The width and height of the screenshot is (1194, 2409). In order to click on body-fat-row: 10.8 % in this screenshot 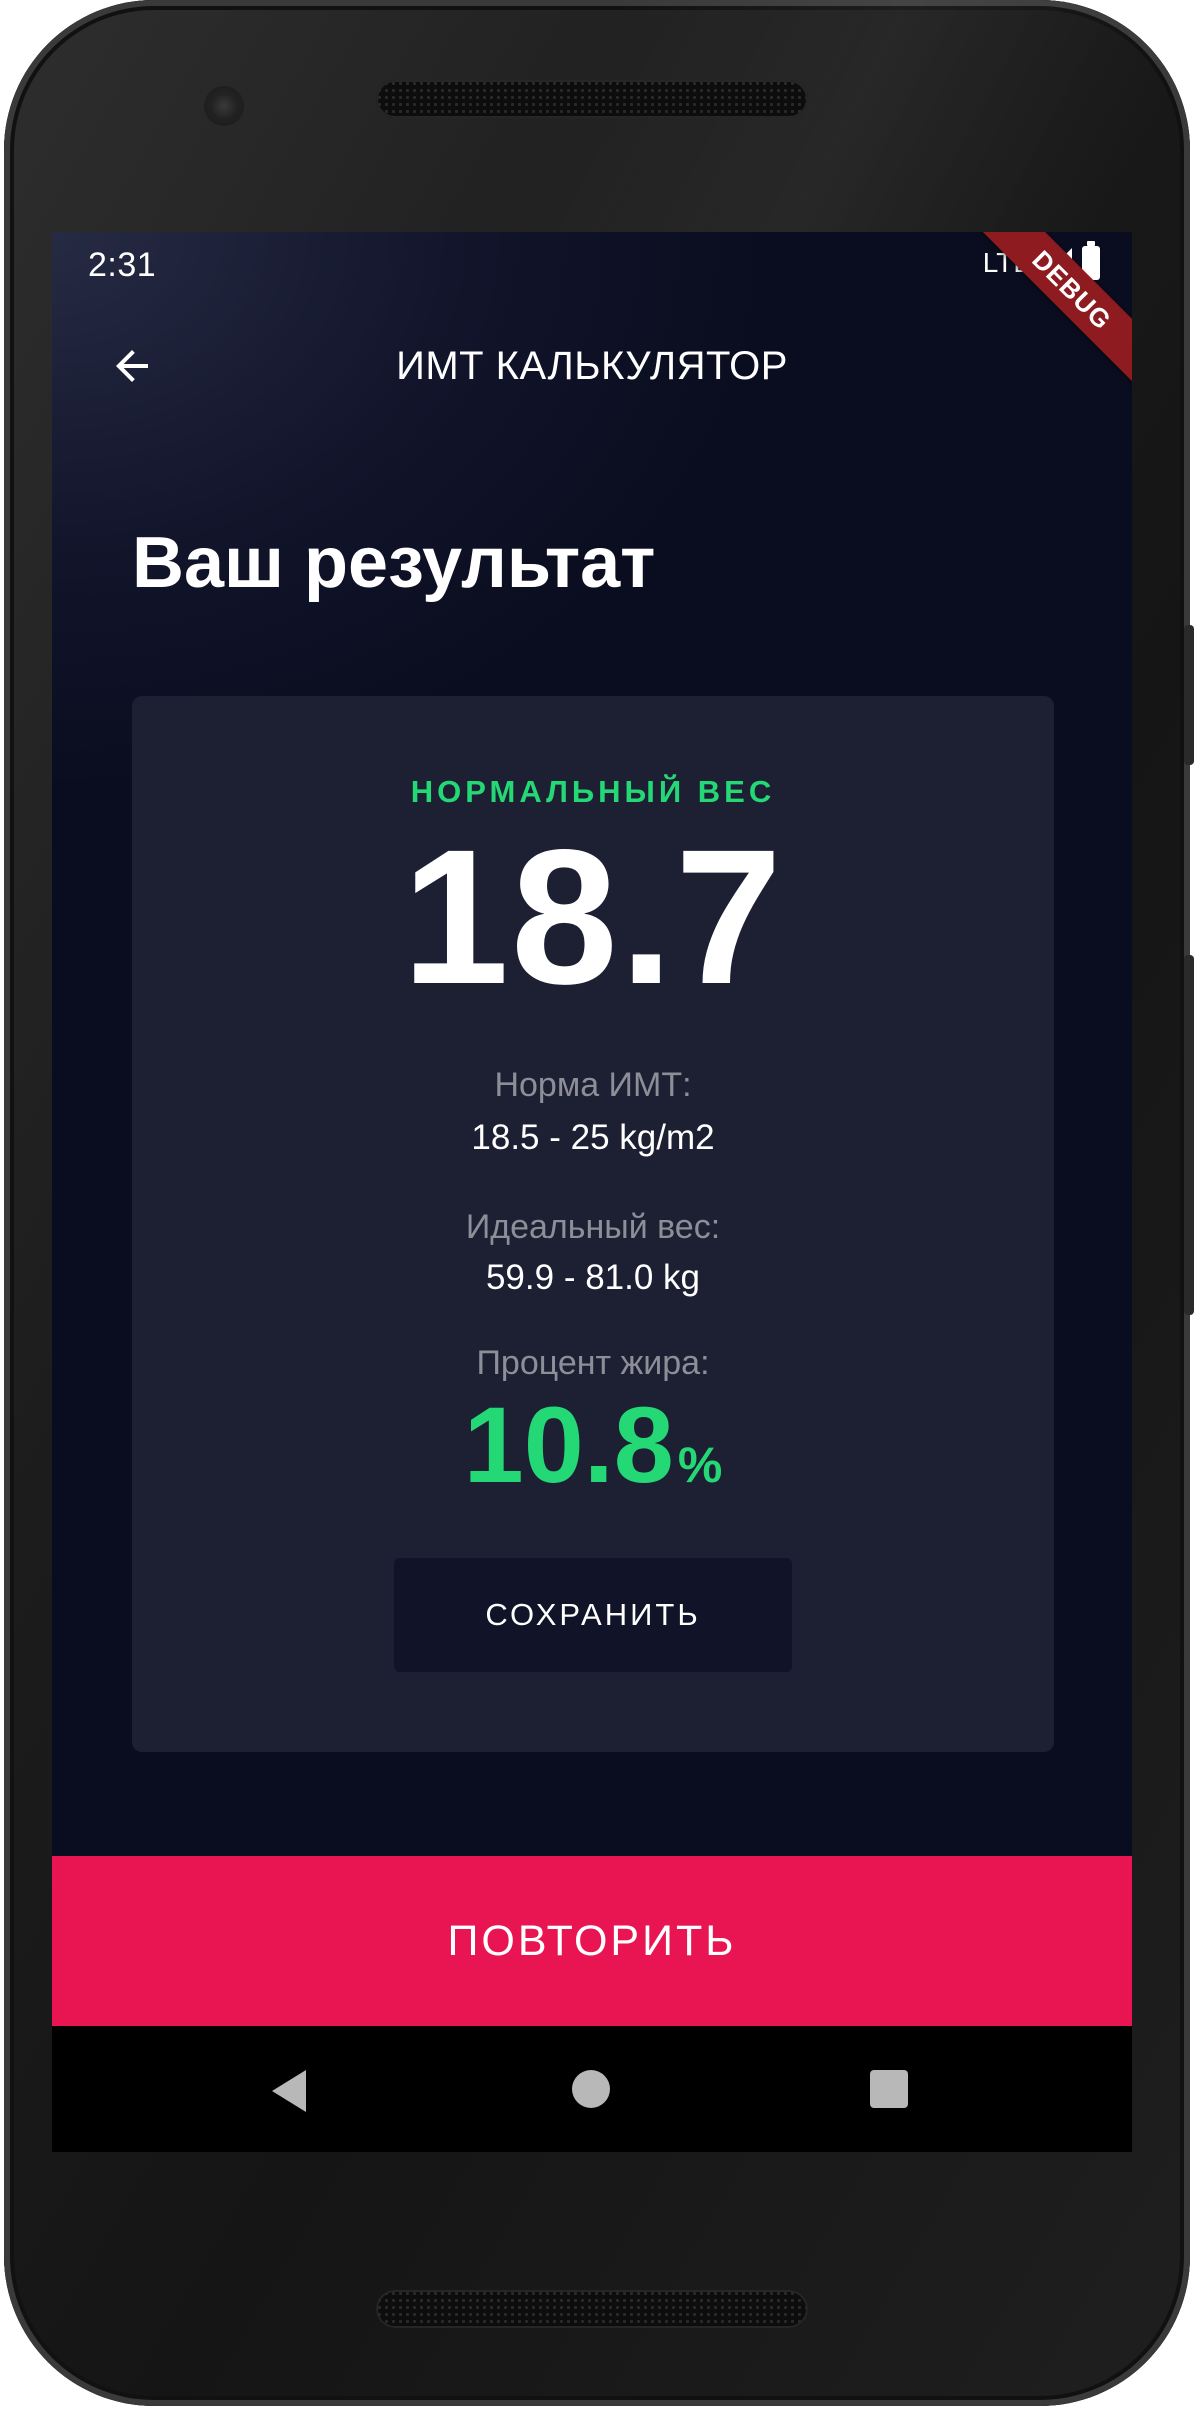, I will do `click(593, 1445)`.